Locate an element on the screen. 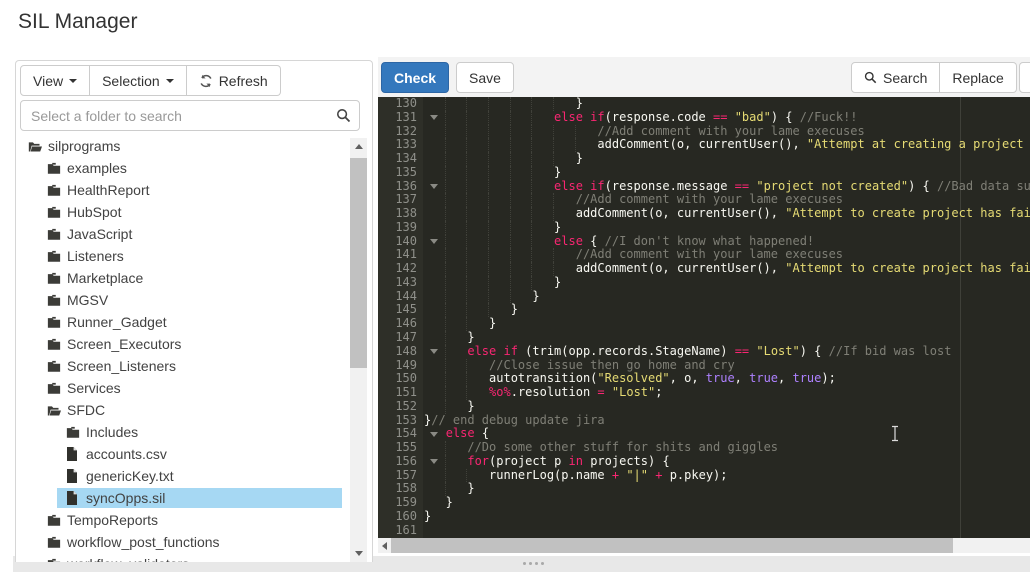  tree-item-label: workflow_validators is located at coordinates (128, 559).